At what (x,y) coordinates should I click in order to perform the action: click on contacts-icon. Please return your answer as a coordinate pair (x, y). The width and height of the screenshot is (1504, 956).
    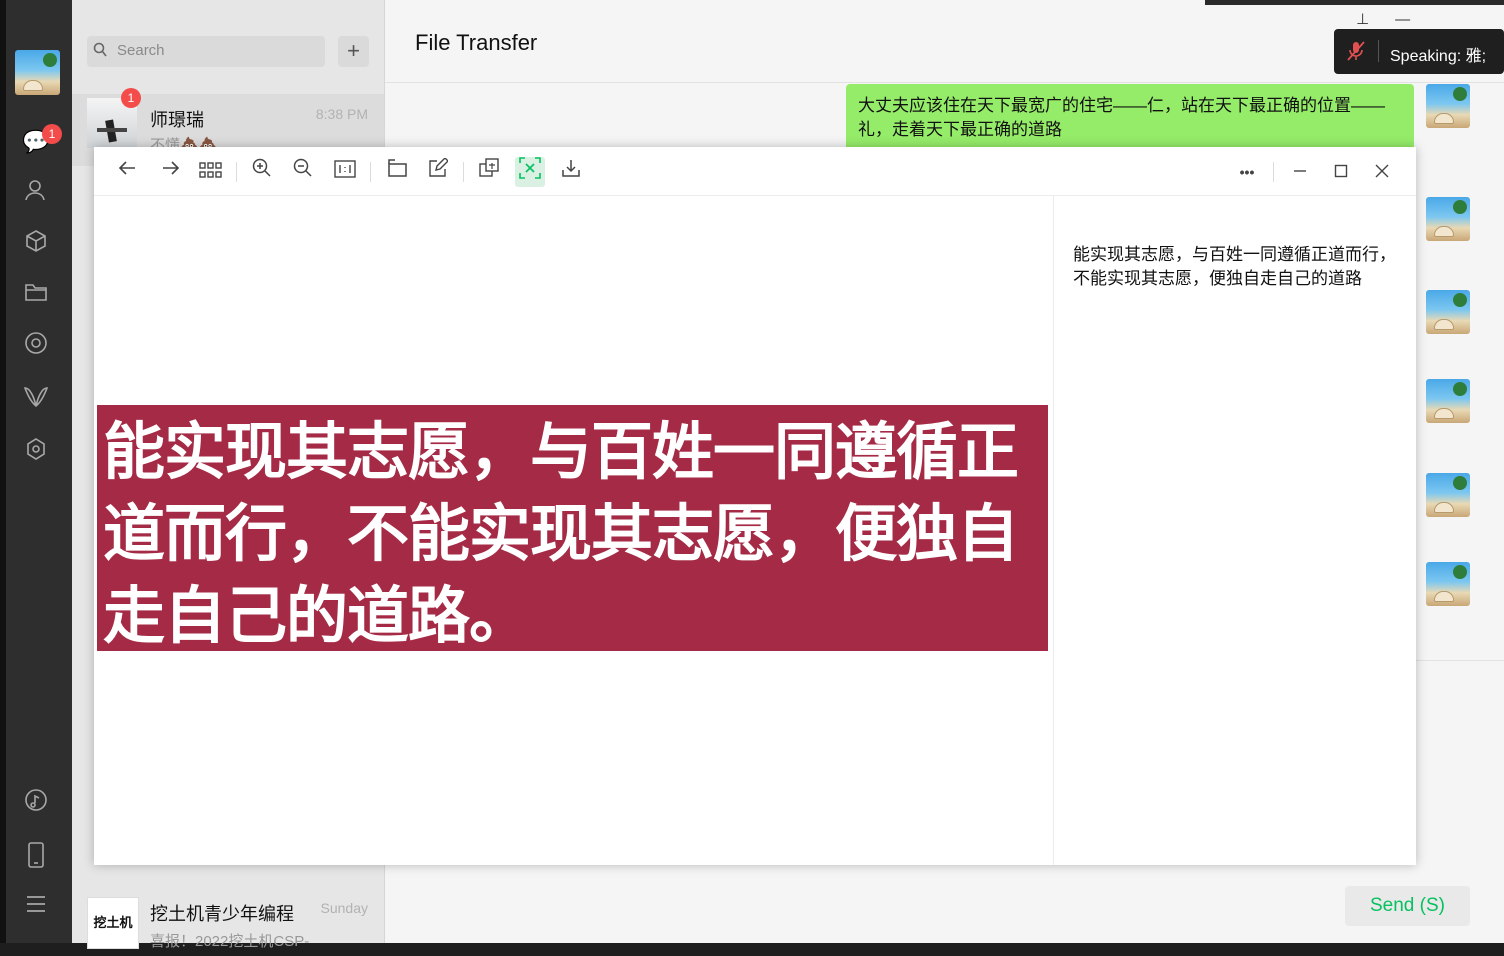
    Looking at the image, I should click on (36, 192).